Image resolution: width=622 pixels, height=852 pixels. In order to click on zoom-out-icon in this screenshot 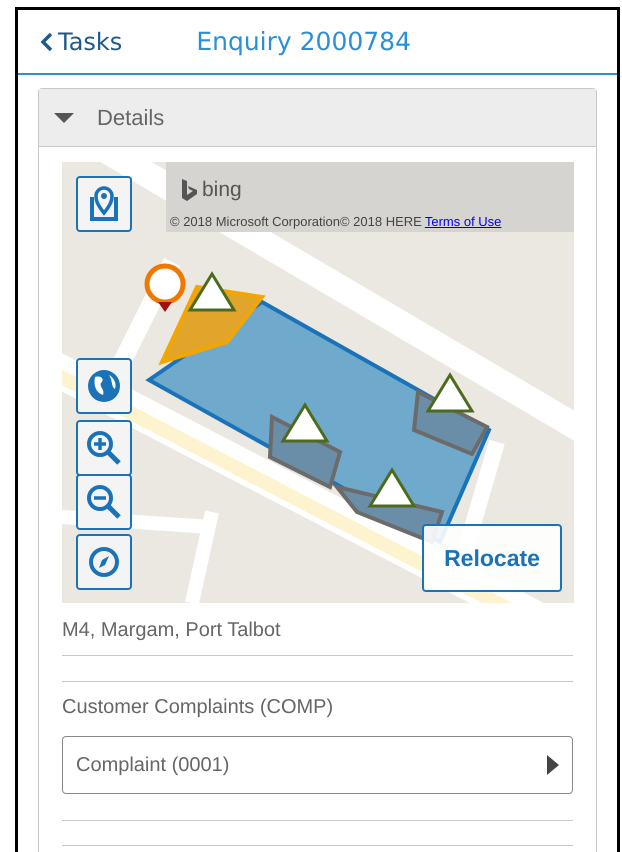, I will do `click(104, 502)`.